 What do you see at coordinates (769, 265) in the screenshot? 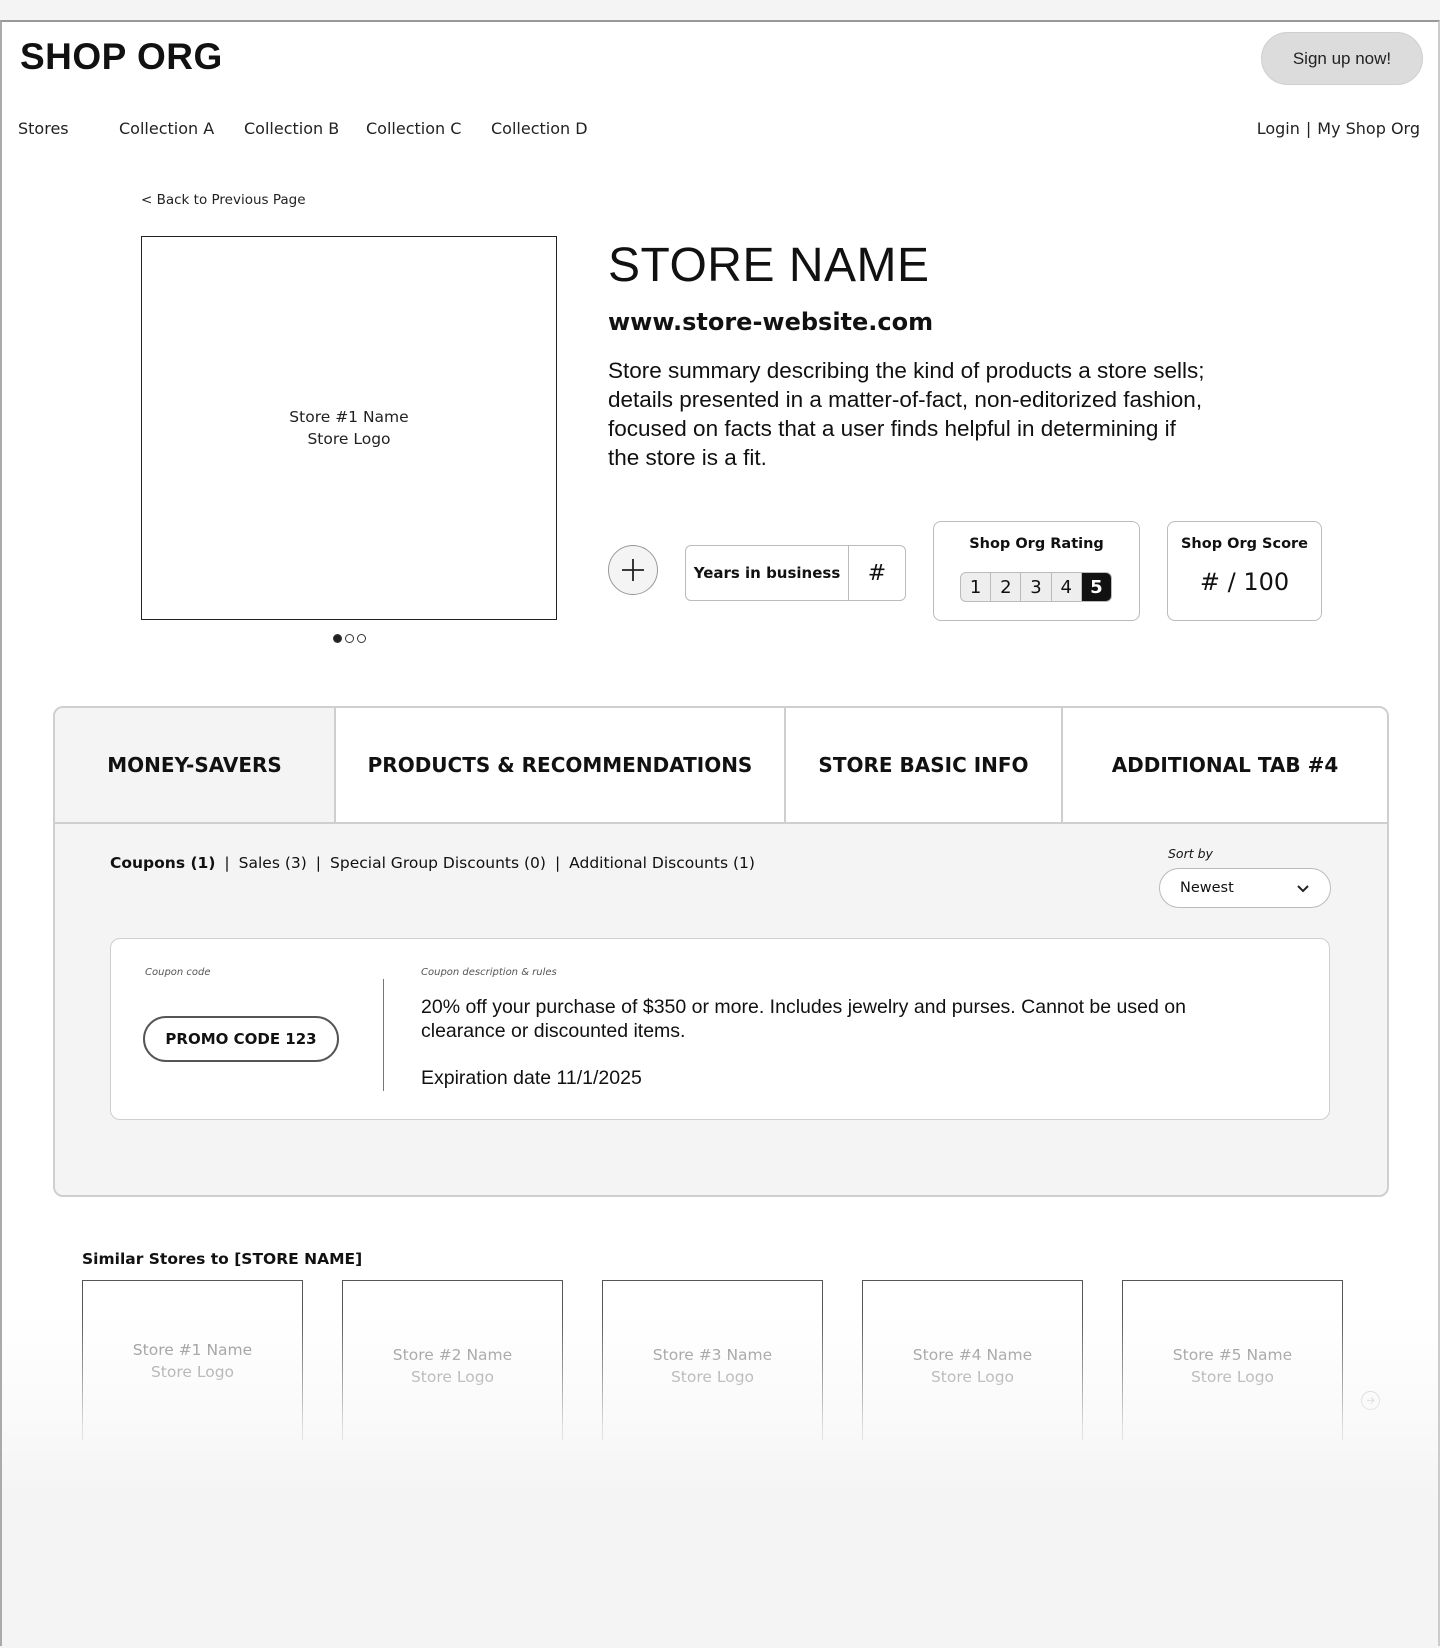
I see `store-name: STORE NAME` at bounding box center [769, 265].